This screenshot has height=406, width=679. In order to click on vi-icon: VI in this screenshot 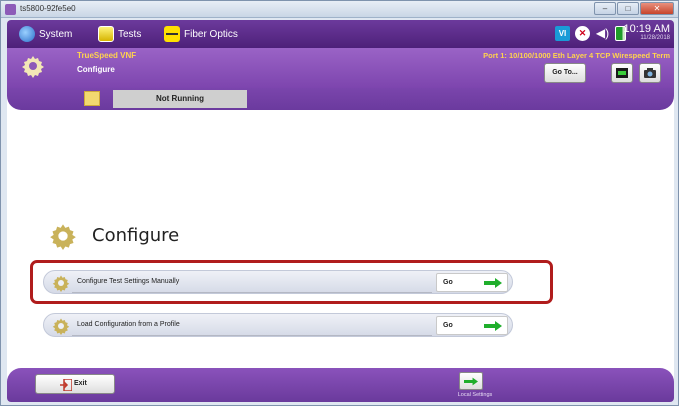, I will do `click(562, 33)`.